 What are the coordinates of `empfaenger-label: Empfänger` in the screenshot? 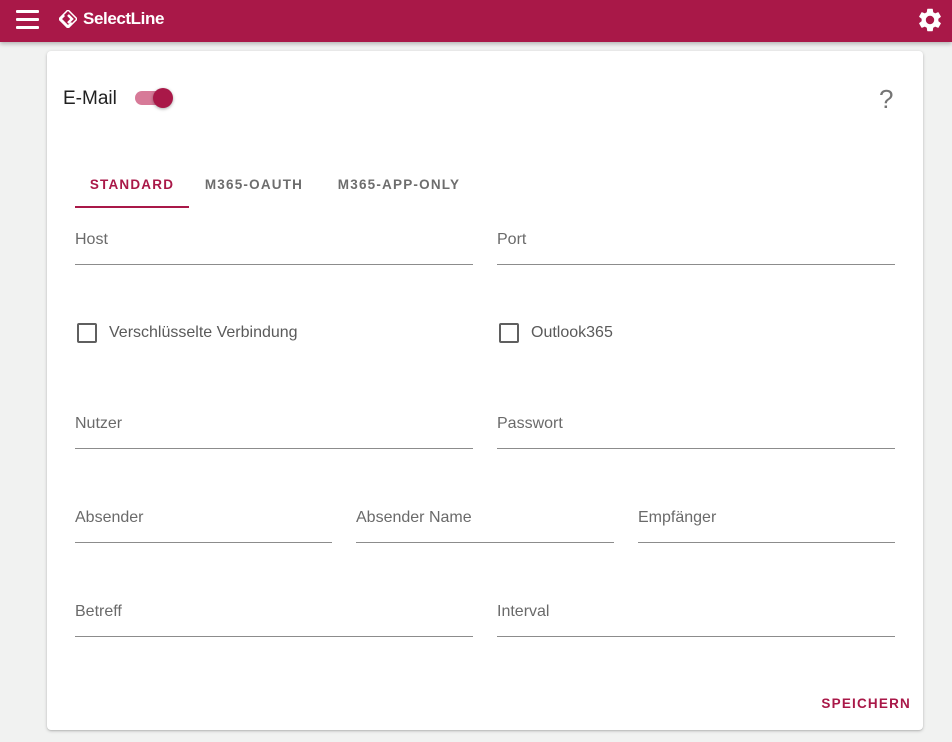 It's located at (677, 517).